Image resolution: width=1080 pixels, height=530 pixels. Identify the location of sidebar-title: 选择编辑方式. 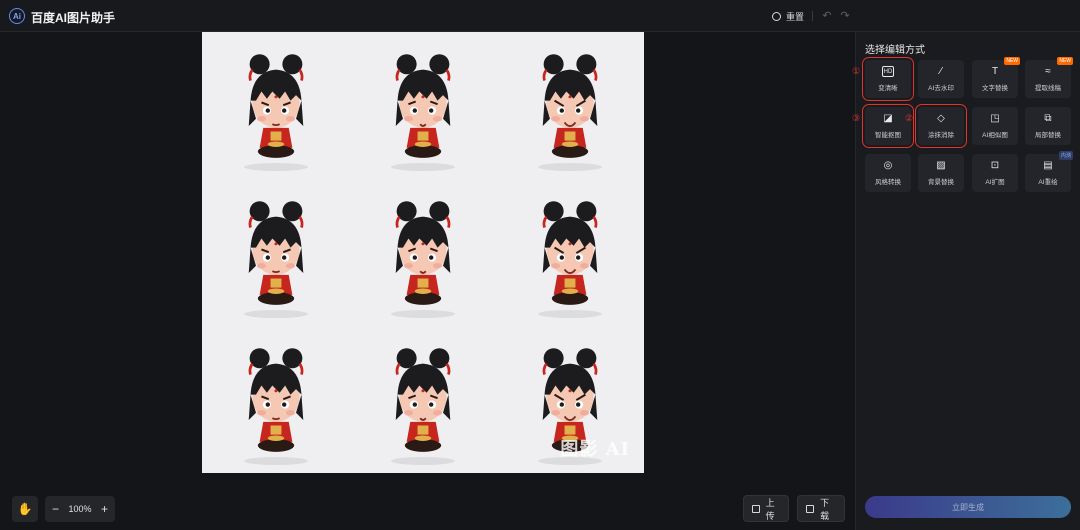
(895, 50).